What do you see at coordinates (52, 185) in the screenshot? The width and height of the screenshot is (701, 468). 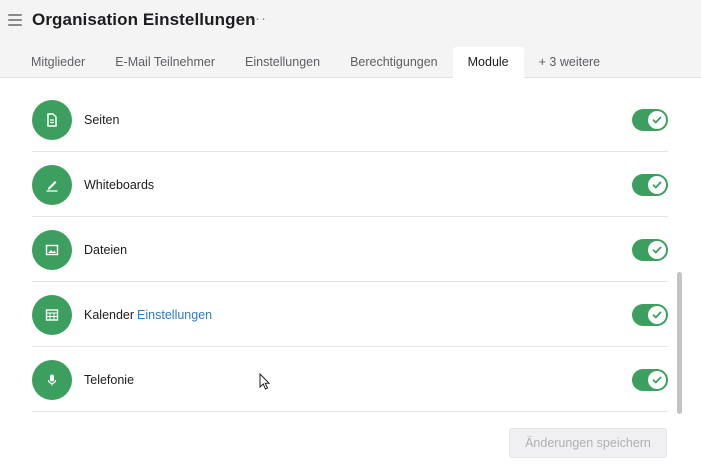 I see `pen-icon` at bounding box center [52, 185].